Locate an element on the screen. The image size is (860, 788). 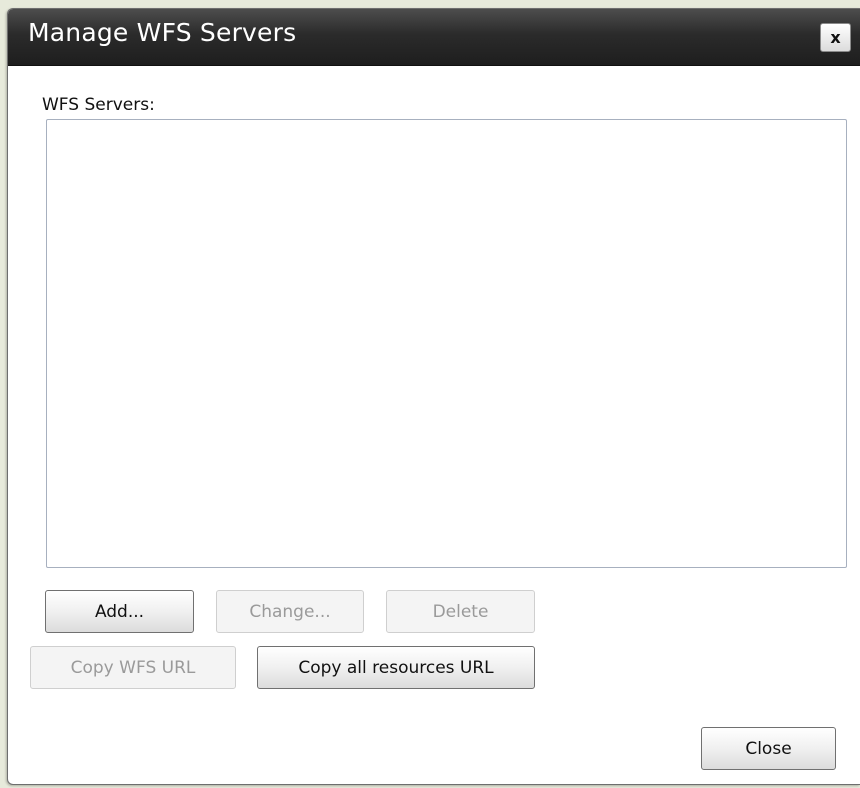
close-button: Close is located at coordinates (768, 748).